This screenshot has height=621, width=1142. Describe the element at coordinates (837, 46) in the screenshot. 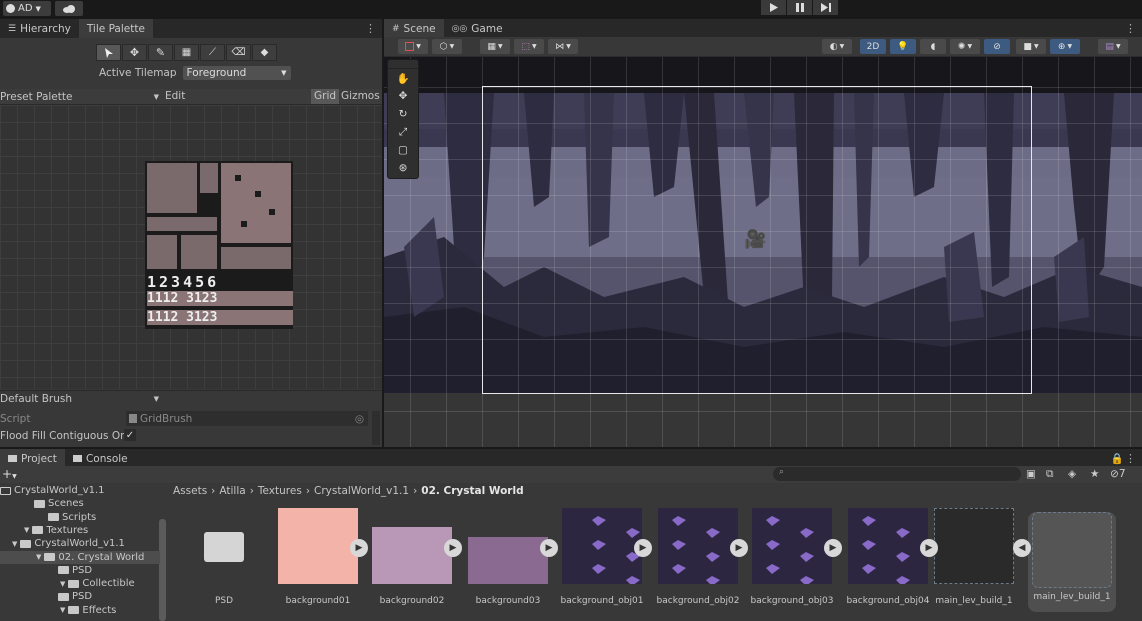

I see `orientation-button: ◐ ▼` at that location.